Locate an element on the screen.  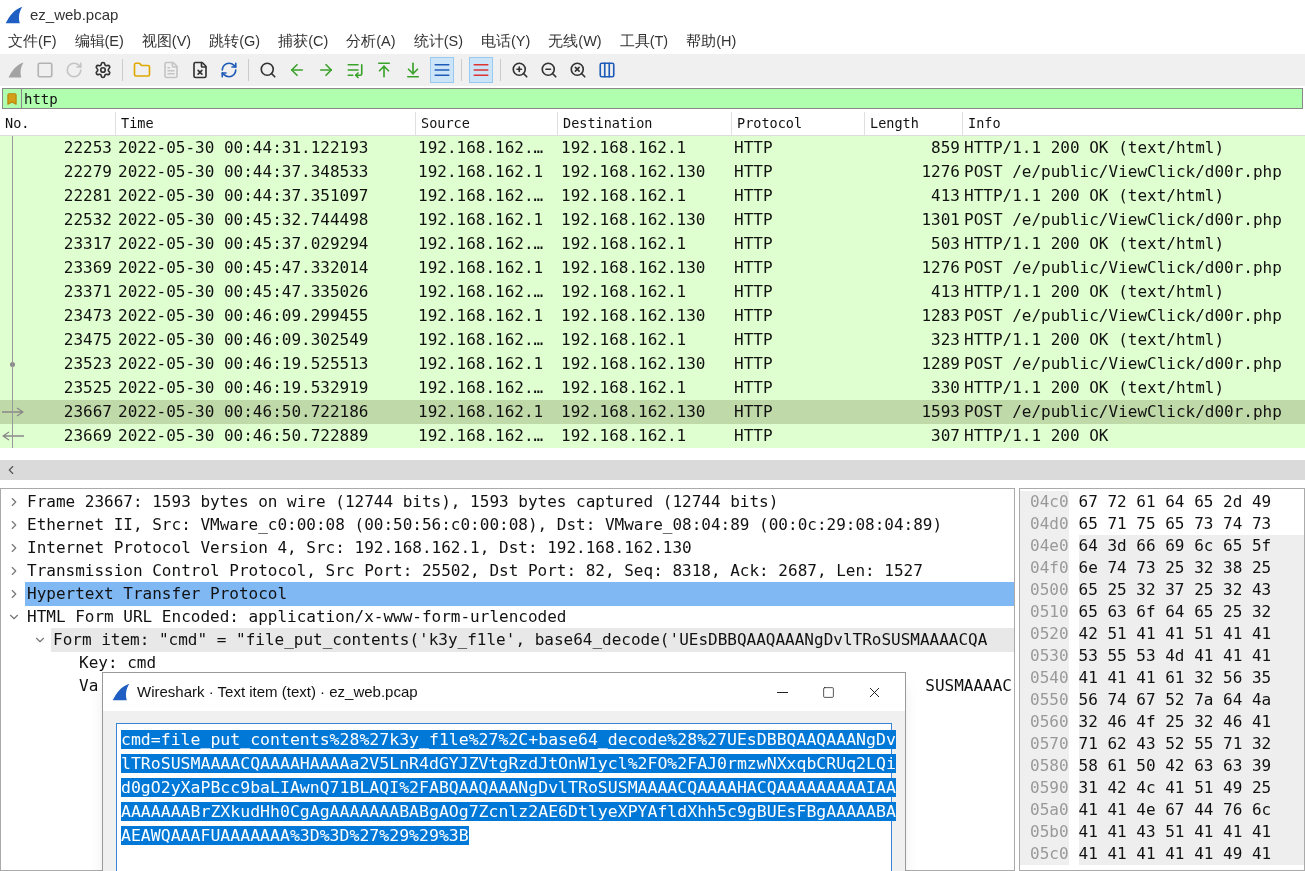
hex-offset: 05c0 is located at coordinates (1044, 854).